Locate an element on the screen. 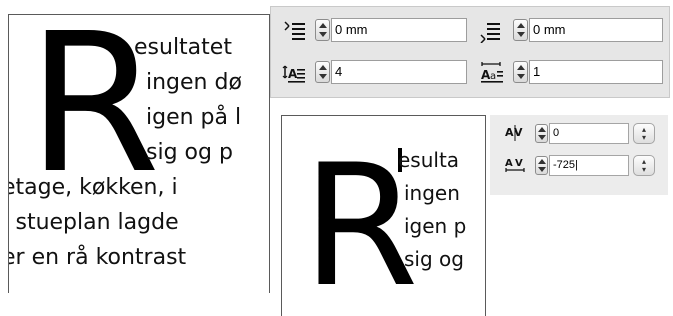 This screenshot has width=673, height=316. text-line: ingen dø is located at coordinates (194, 82).